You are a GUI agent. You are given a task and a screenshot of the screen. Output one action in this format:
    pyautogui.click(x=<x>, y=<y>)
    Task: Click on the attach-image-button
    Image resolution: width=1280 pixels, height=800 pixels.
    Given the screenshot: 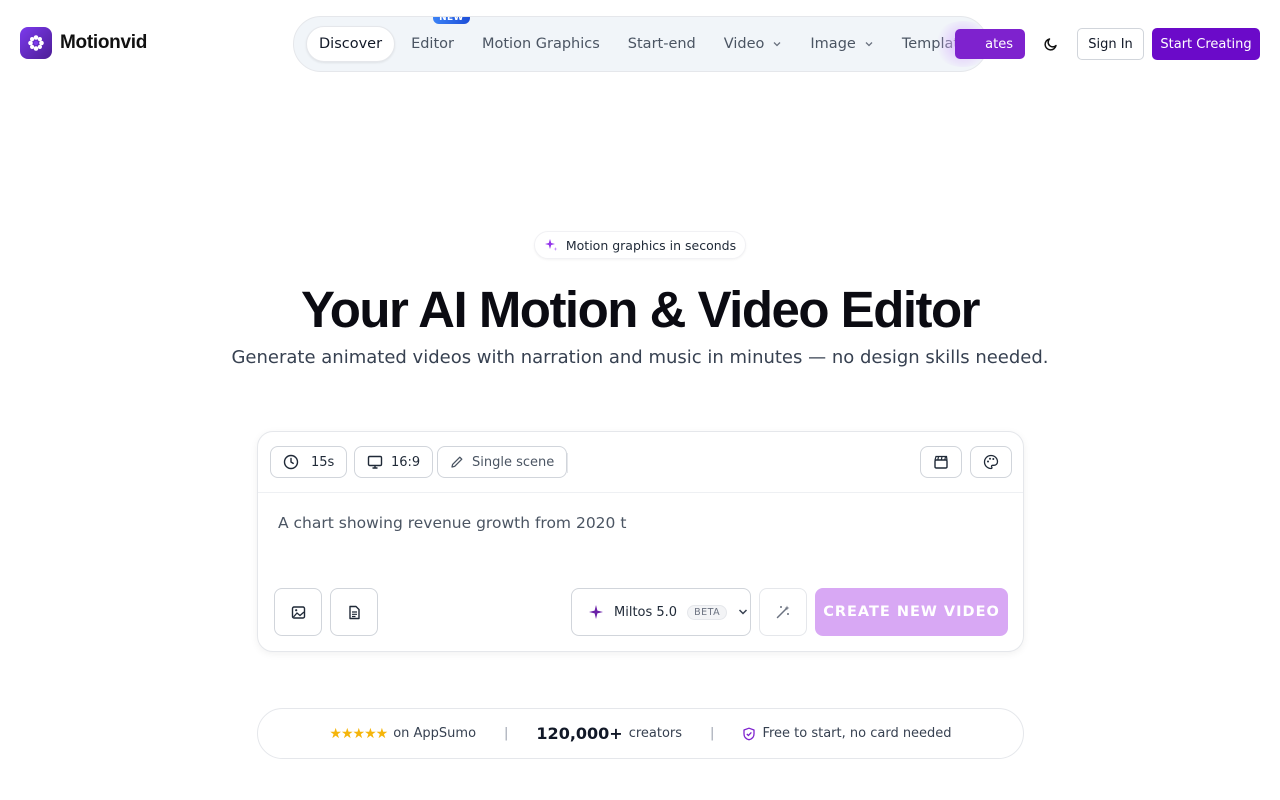 What is the action you would take?
    pyautogui.click(x=298, y=612)
    